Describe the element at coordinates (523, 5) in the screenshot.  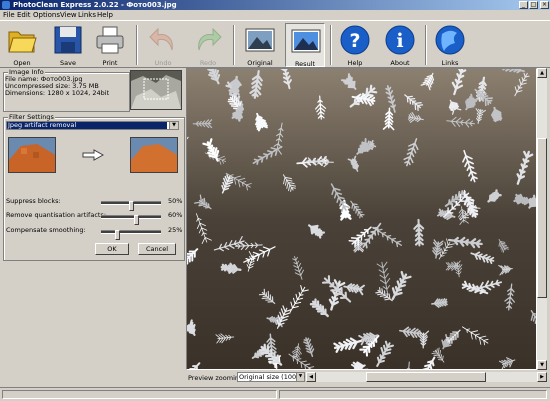
I see `minimize-button: _` at that location.